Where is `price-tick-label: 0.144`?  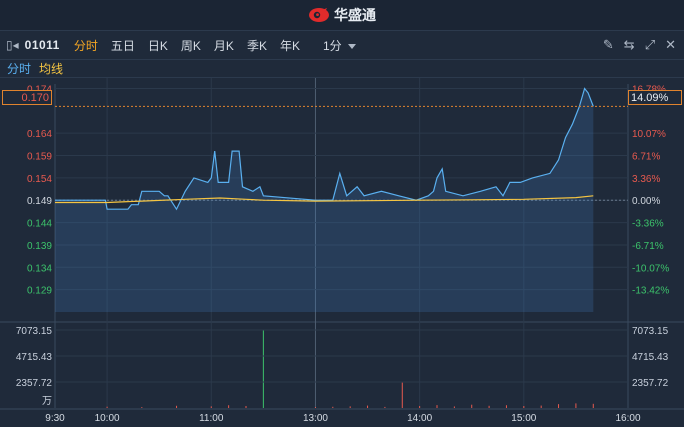 price-tick-label: 0.144 is located at coordinates (39, 224).